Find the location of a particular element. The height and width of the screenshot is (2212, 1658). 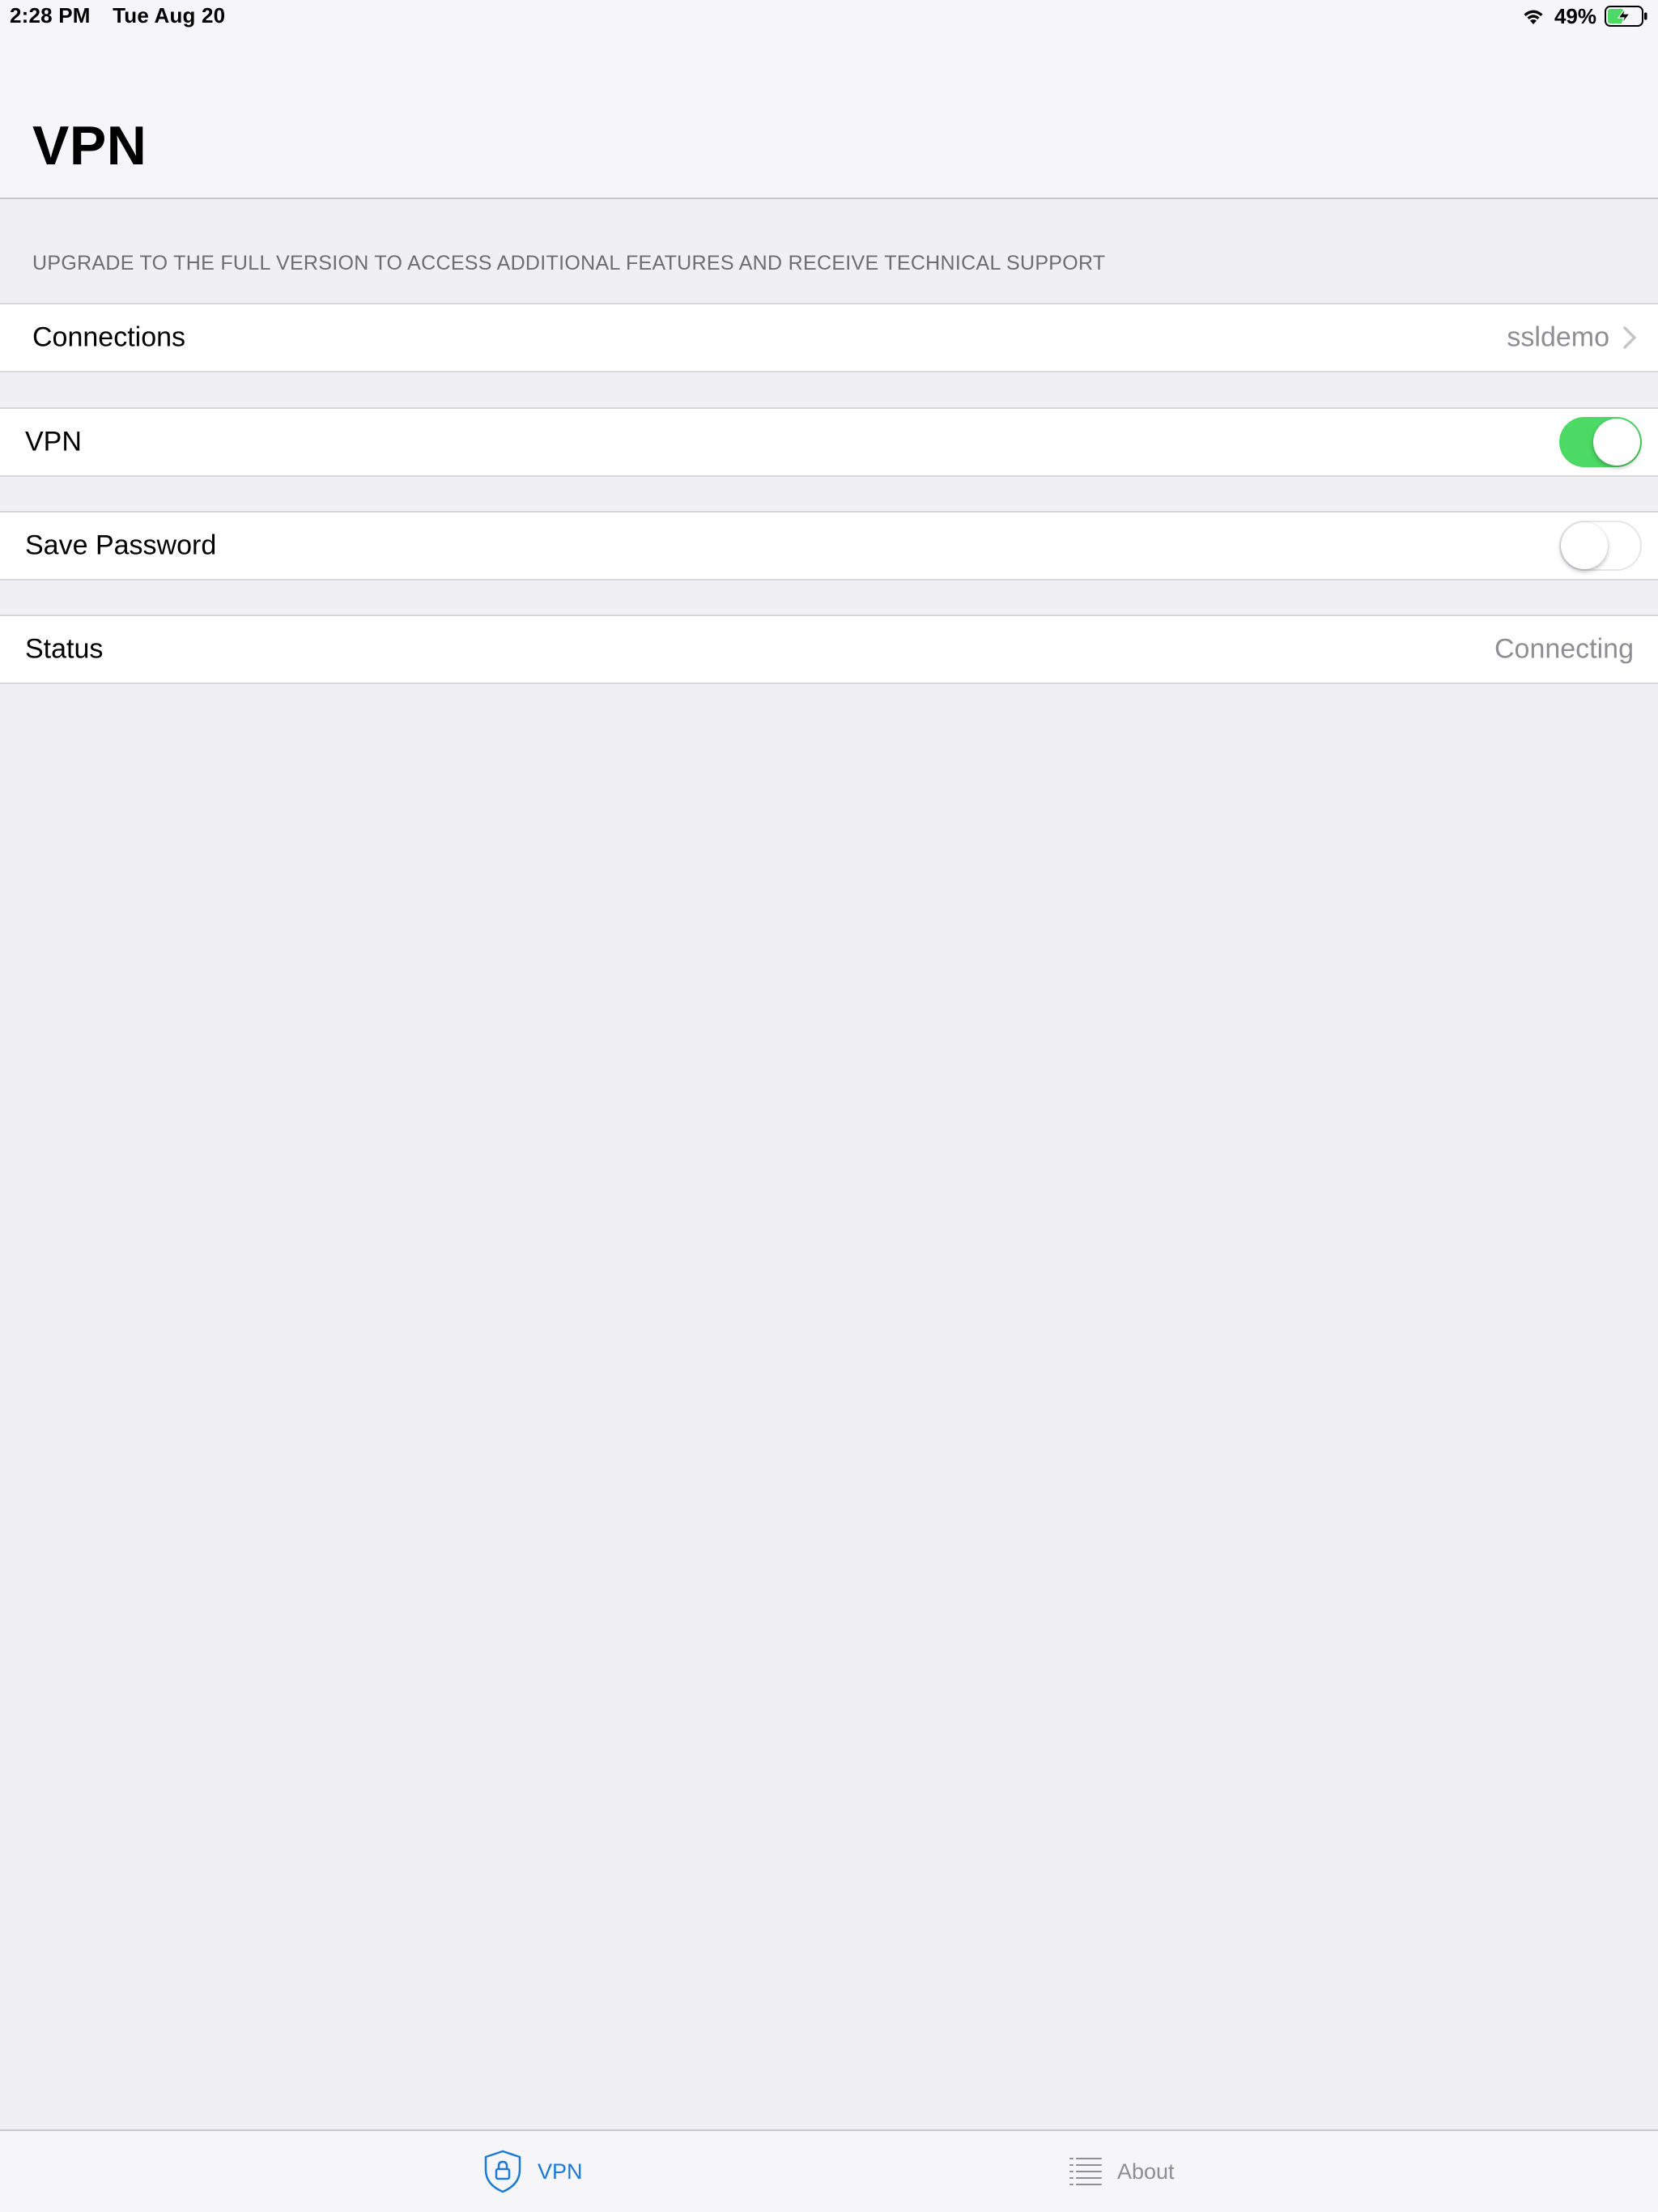

connections-label: Connections is located at coordinates (109, 337).